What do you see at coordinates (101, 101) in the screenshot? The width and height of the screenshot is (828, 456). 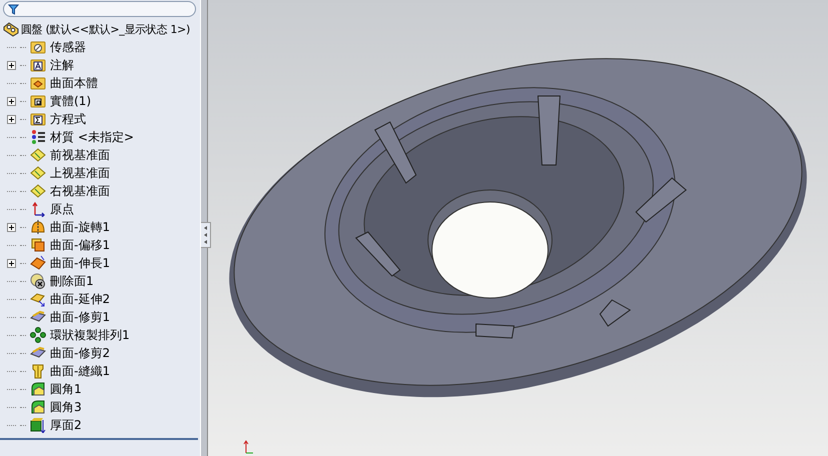 I see `tree-item: 實體(1)` at bounding box center [101, 101].